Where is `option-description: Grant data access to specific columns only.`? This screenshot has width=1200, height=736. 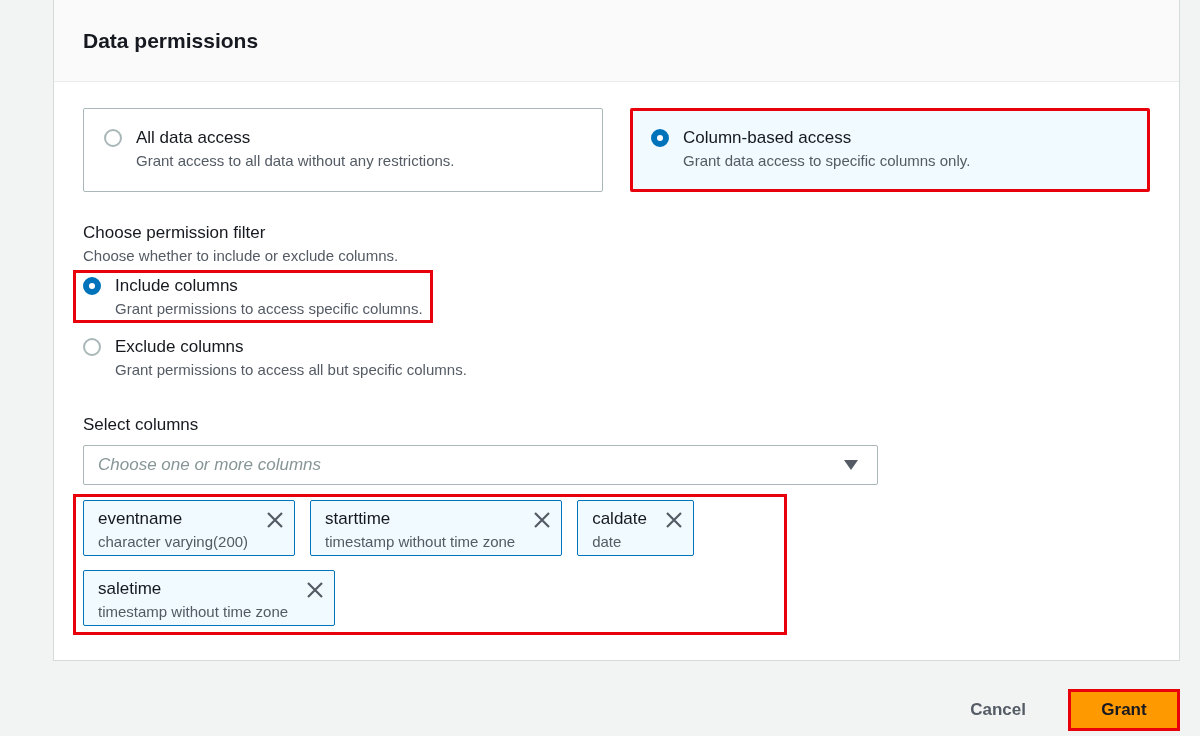 option-description: Grant data access to specific columns only. is located at coordinates (827, 160).